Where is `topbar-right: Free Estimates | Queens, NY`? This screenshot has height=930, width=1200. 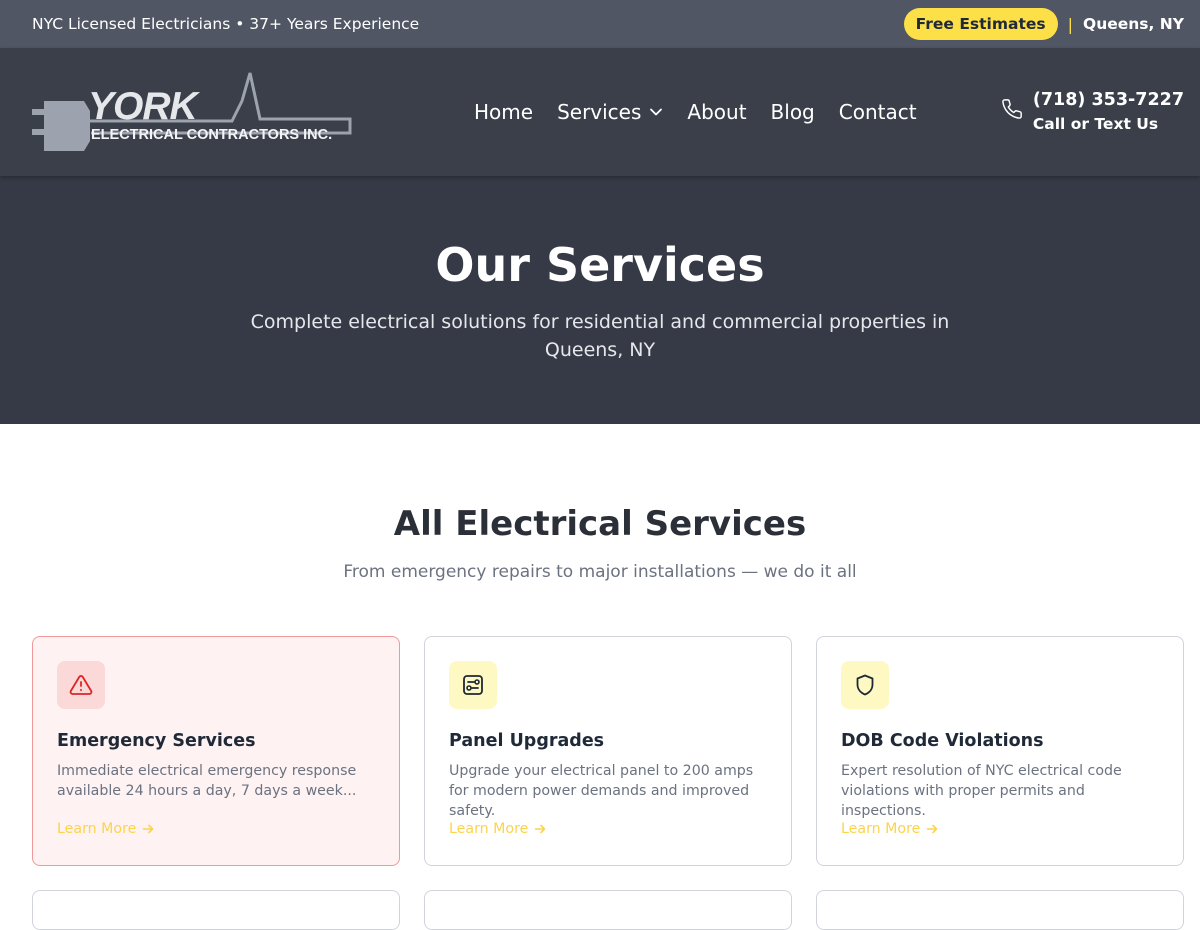
topbar-right: Free Estimates | Queens, NY is located at coordinates (1043, 24).